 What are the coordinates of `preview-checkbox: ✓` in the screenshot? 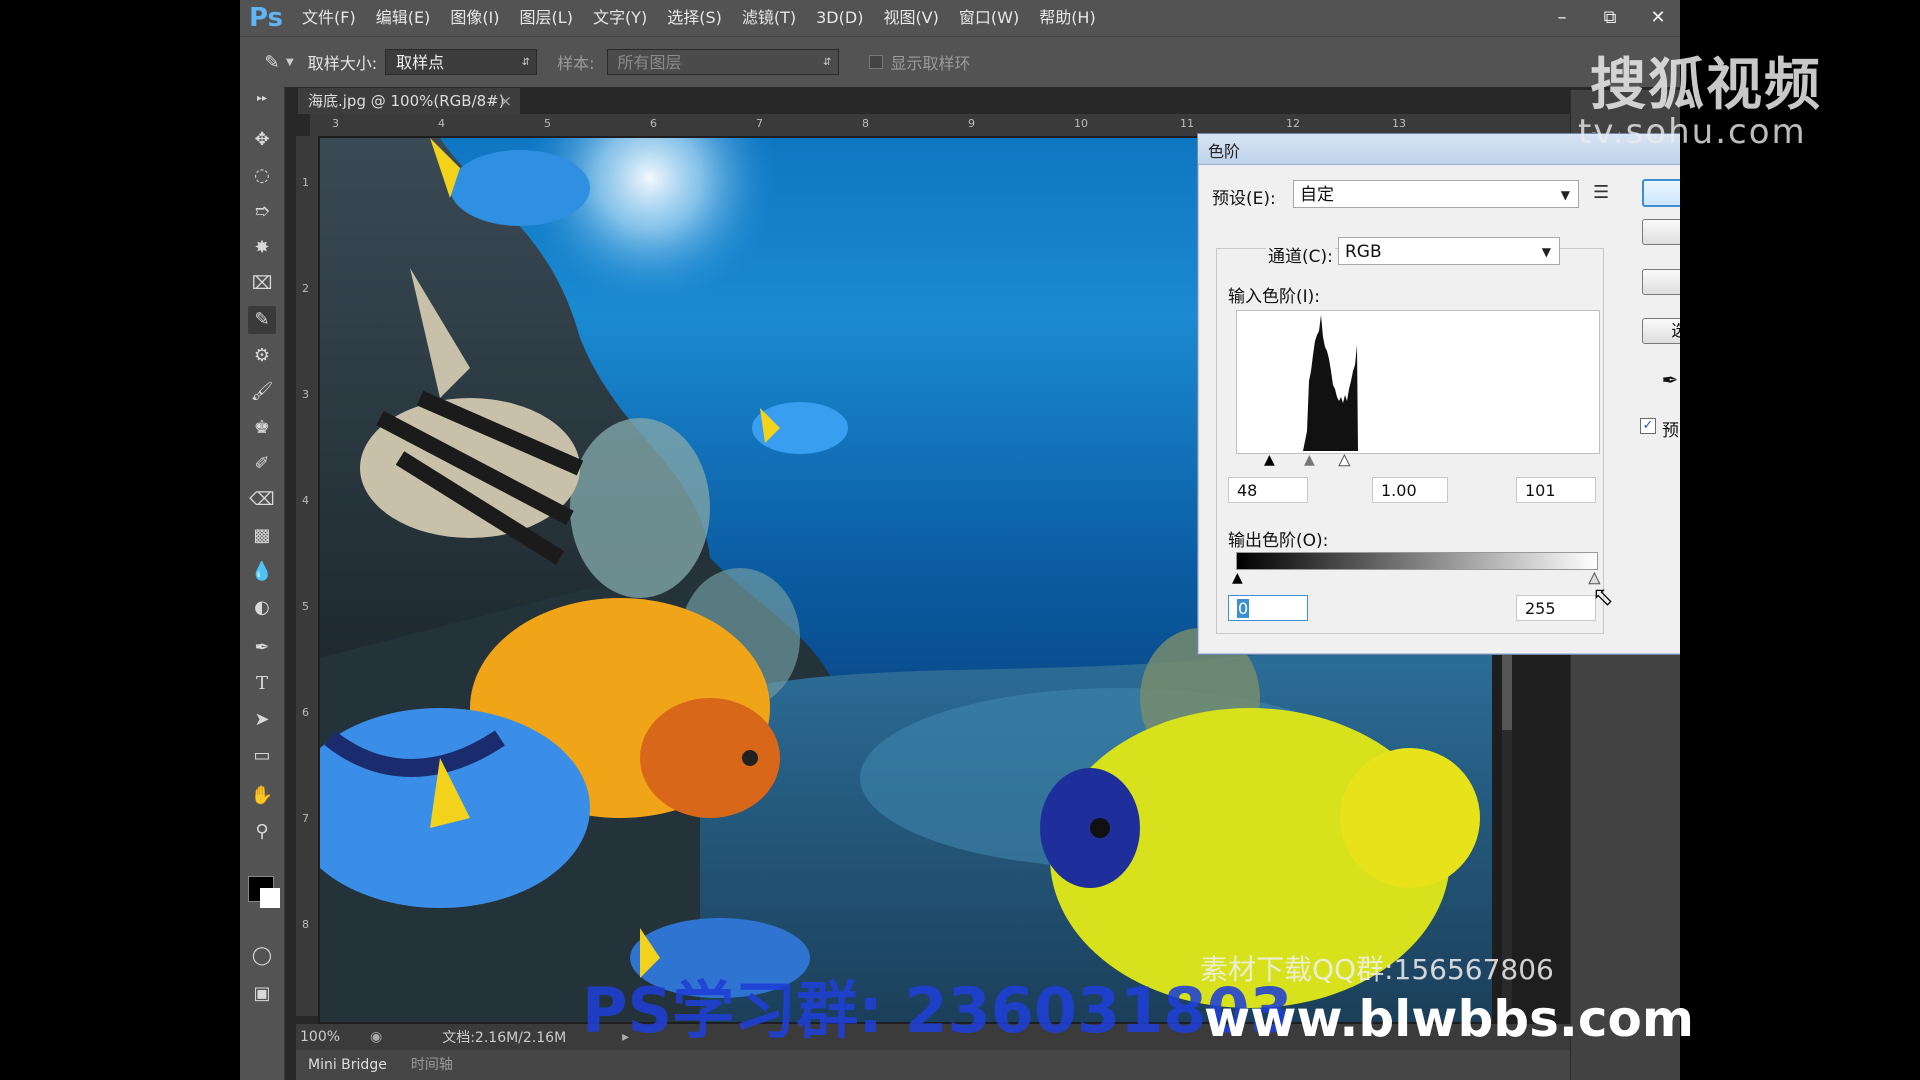 It's located at (1648, 426).